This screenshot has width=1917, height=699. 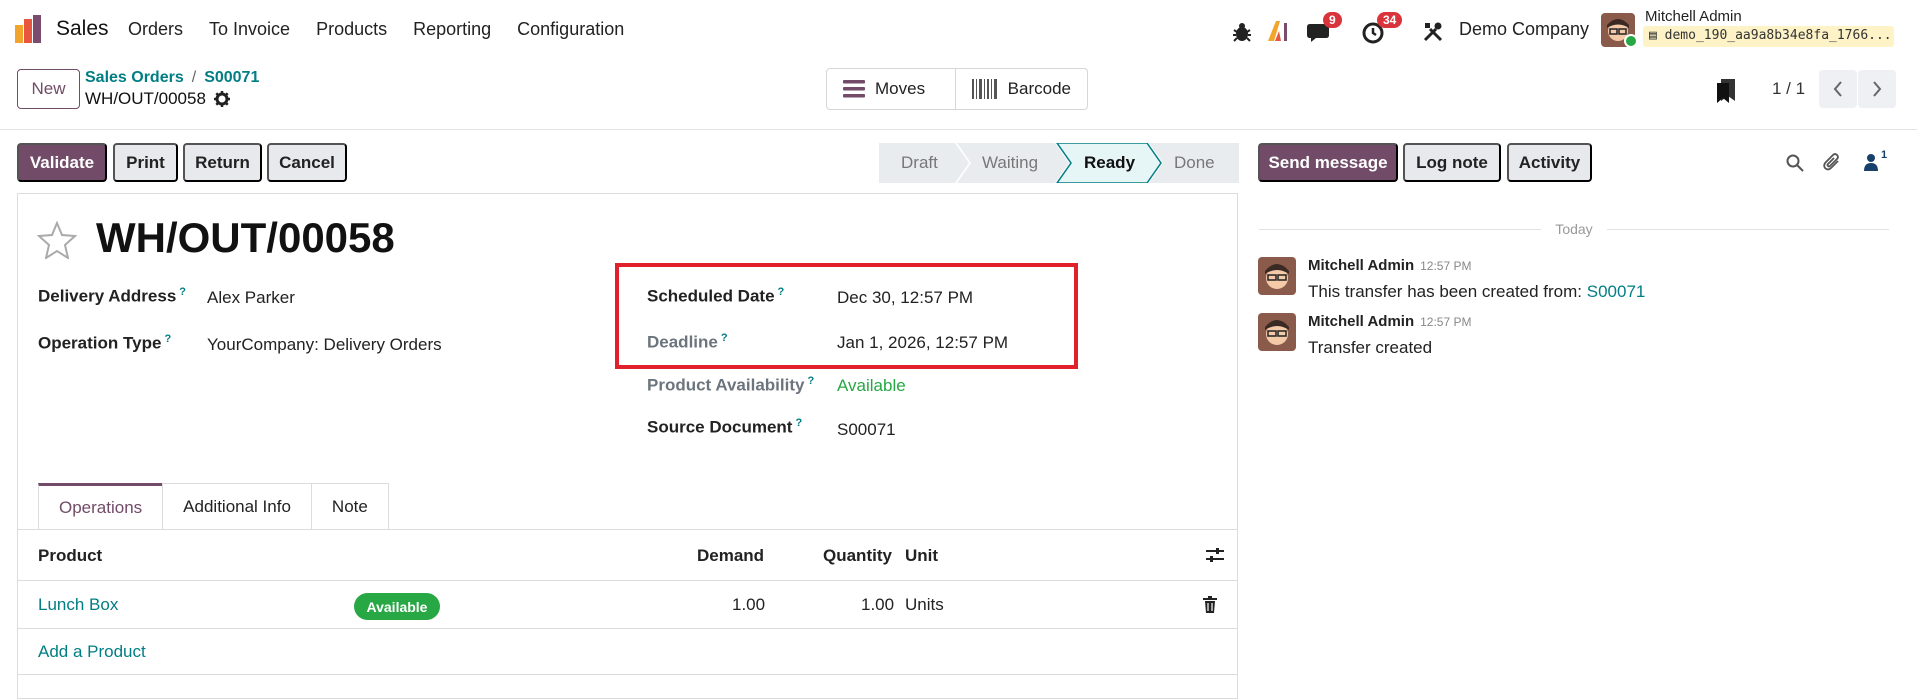 I want to click on column-product: Product, so click(x=70, y=556).